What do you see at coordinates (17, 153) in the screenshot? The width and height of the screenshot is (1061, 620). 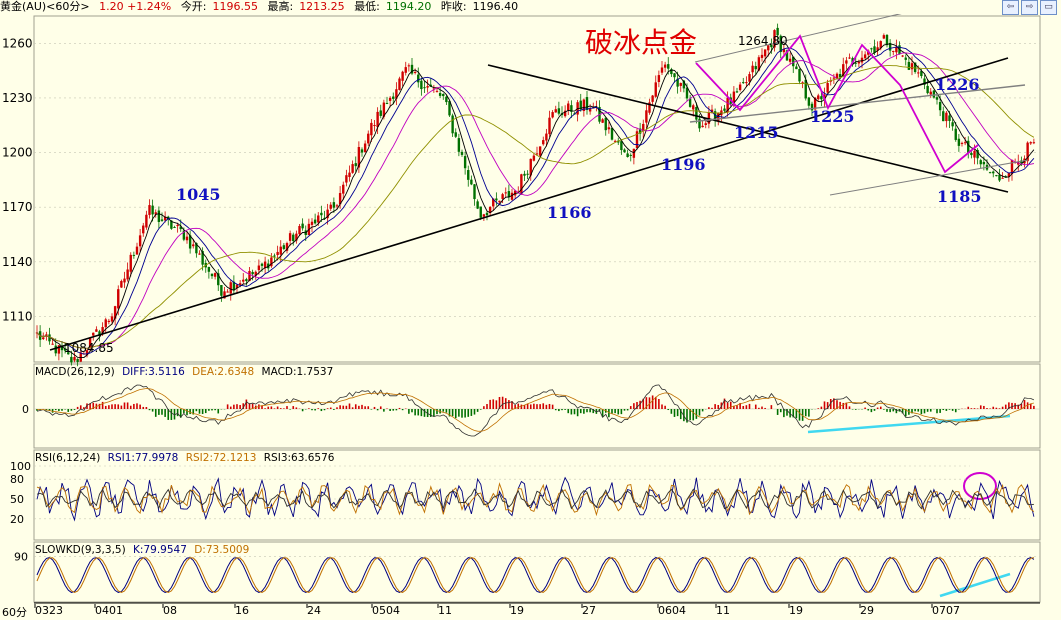 I see `price-axis-tick-label: 1200` at bounding box center [17, 153].